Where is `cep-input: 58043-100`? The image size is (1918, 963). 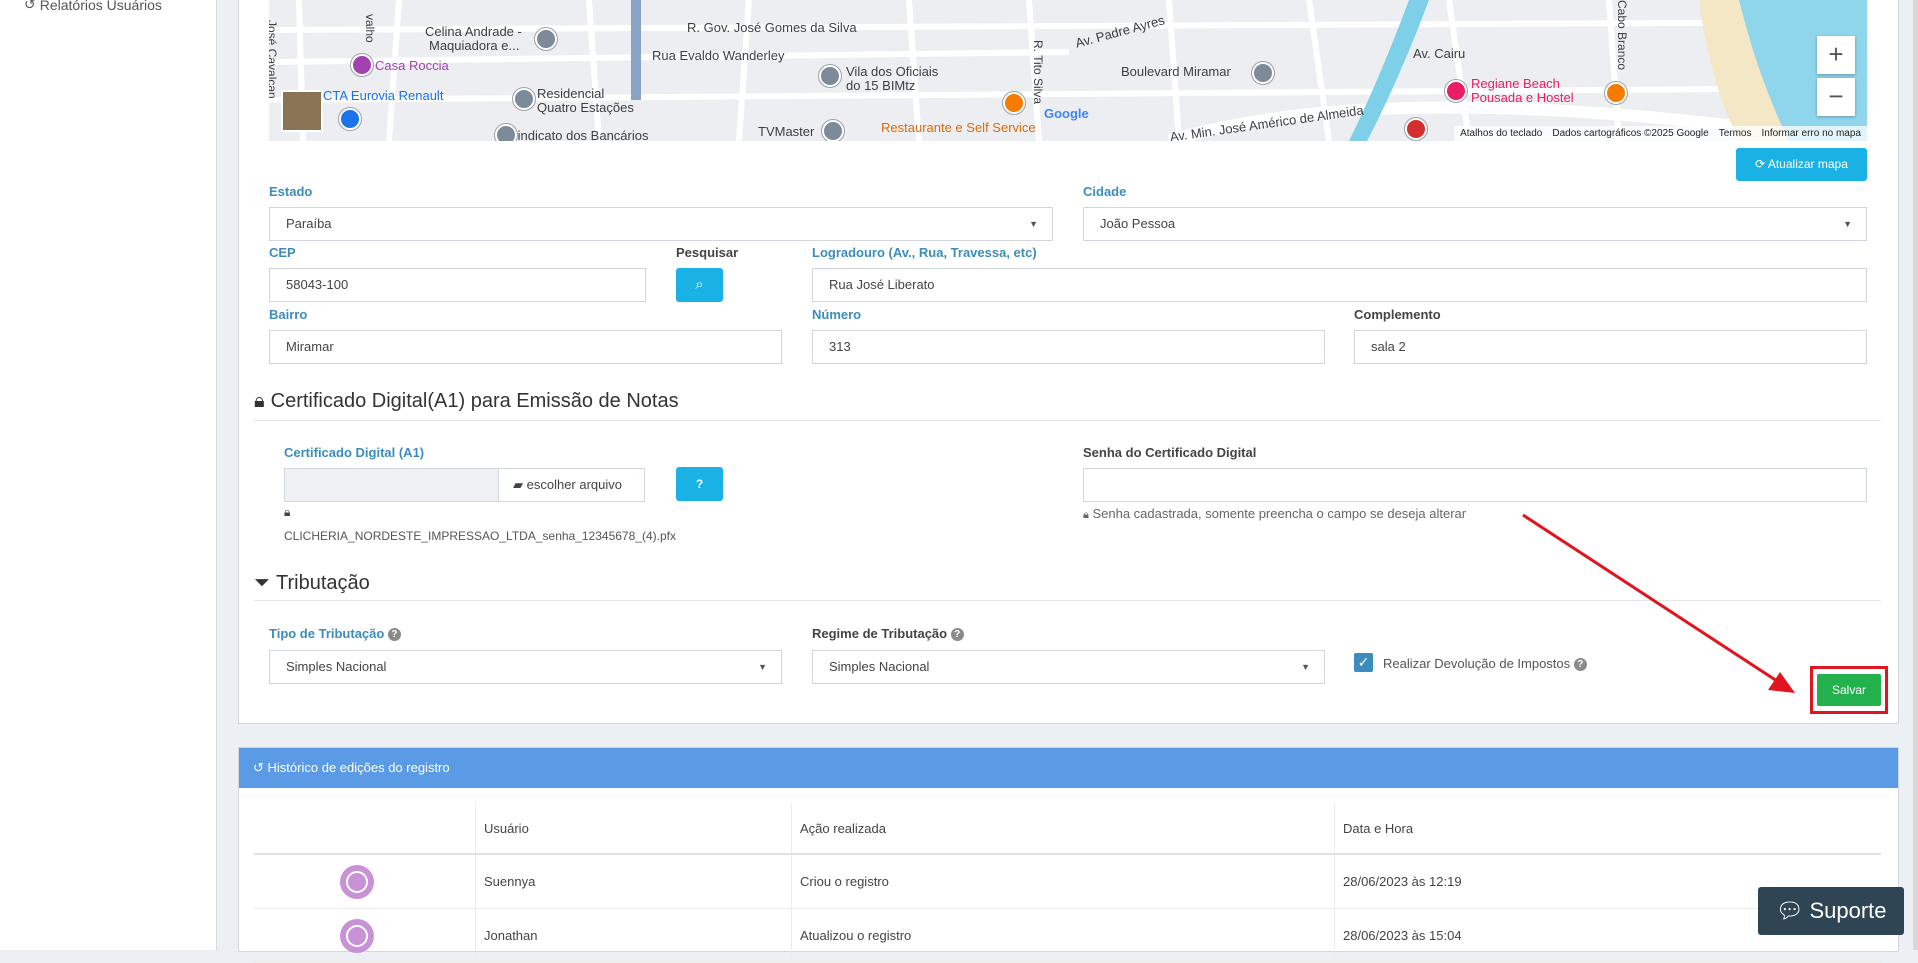
cep-input: 58043-100 is located at coordinates (457, 285).